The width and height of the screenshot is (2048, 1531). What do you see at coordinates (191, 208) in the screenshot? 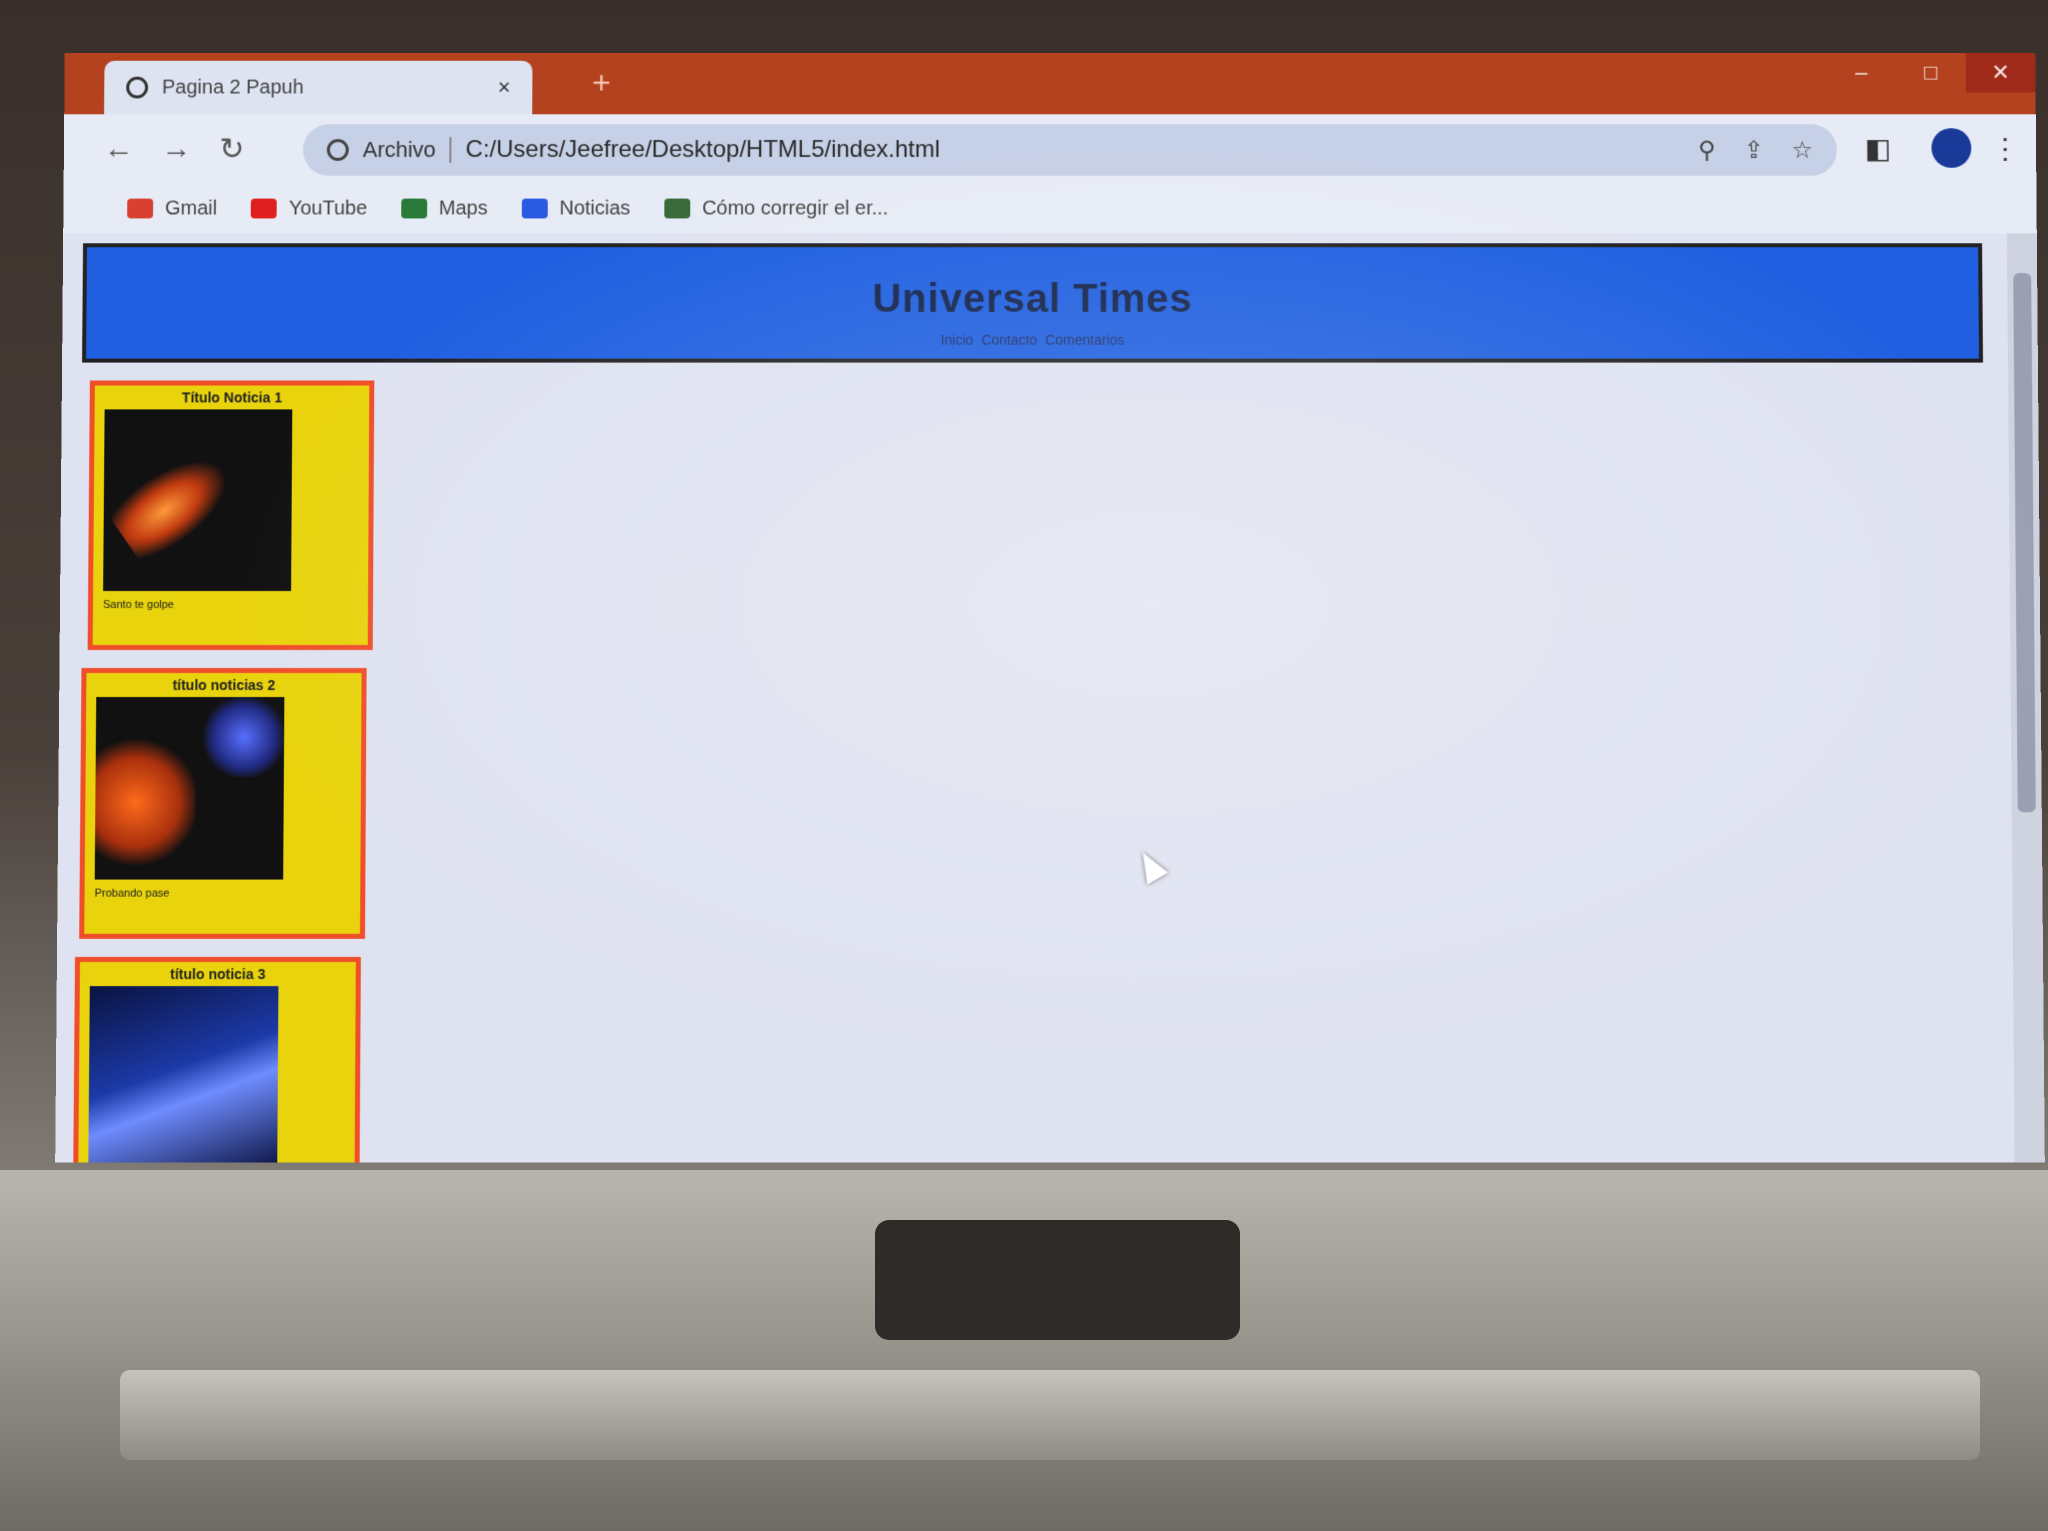
I see `bookmark-label: Gmail` at bounding box center [191, 208].